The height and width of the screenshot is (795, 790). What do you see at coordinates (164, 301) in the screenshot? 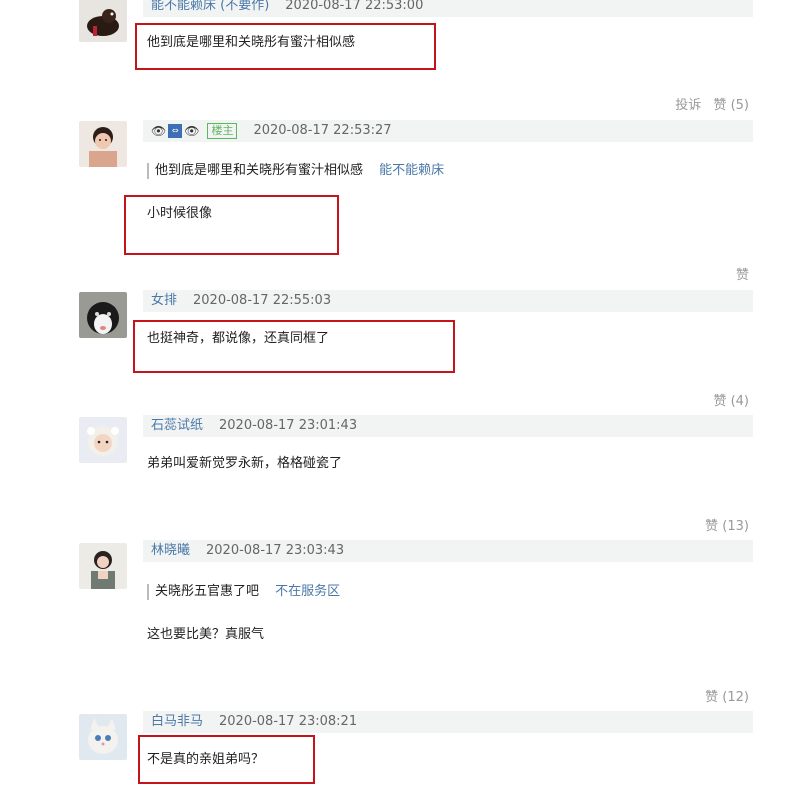
I see `username: 女排` at bounding box center [164, 301].